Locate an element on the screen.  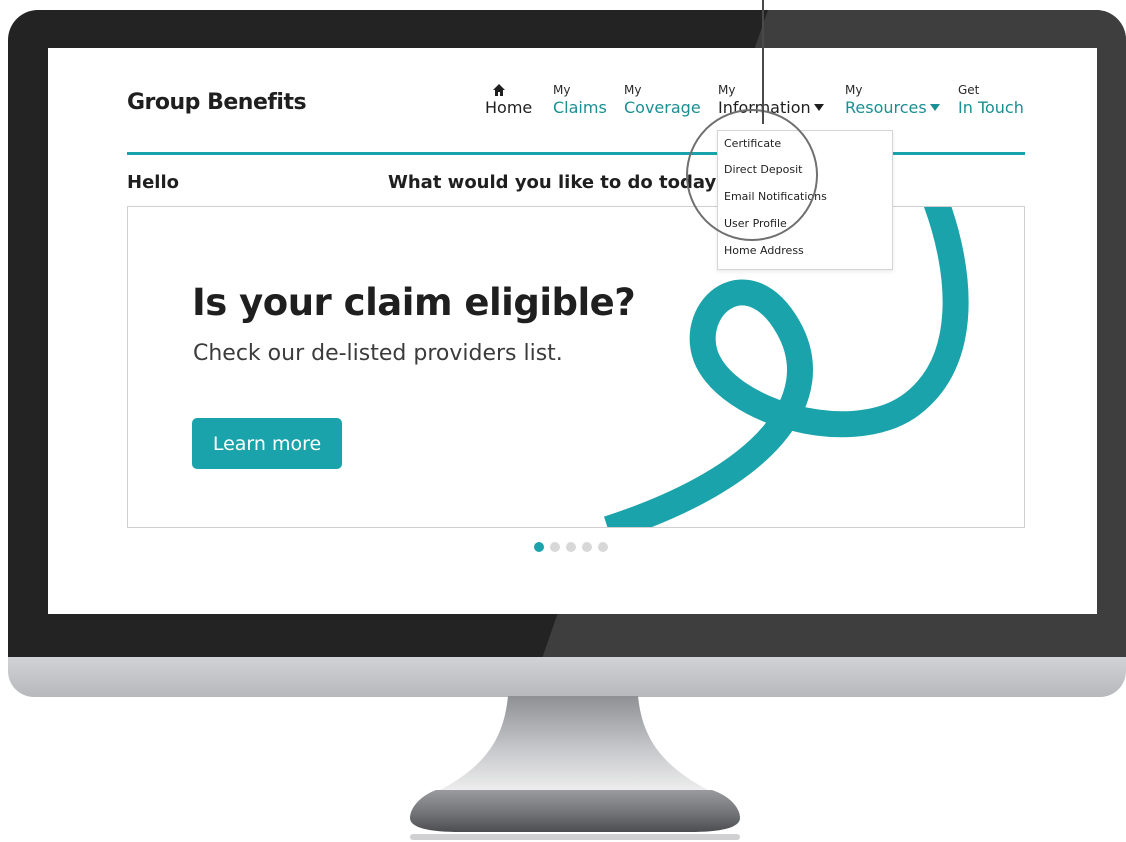
nav-home-label: Home is located at coordinates (509, 107).